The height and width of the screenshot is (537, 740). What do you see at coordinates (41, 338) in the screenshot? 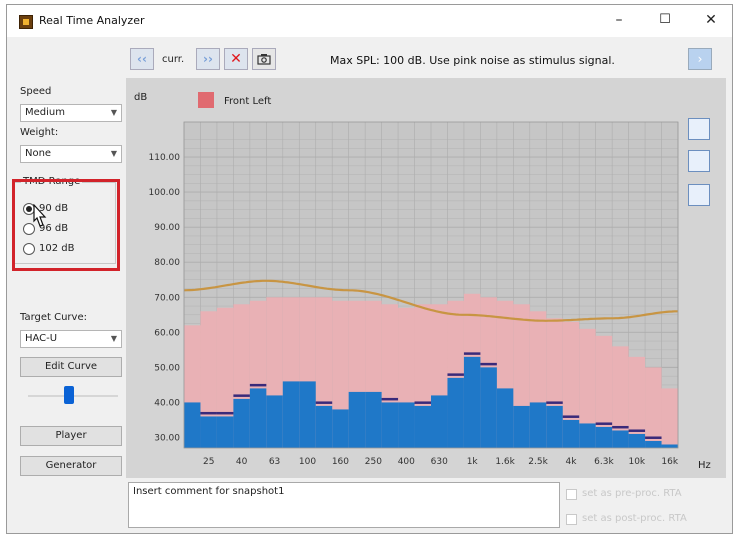
I see `target-curve-value: HAC-U` at bounding box center [41, 338].